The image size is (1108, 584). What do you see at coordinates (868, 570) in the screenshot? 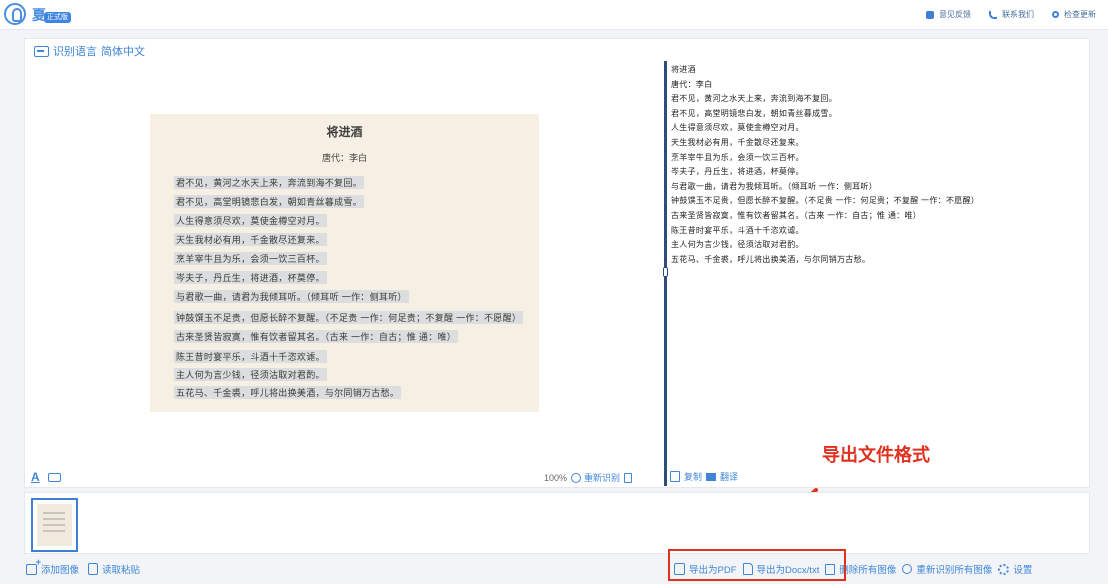
I see `delete-all-label: 删除所有图像` at bounding box center [868, 570].